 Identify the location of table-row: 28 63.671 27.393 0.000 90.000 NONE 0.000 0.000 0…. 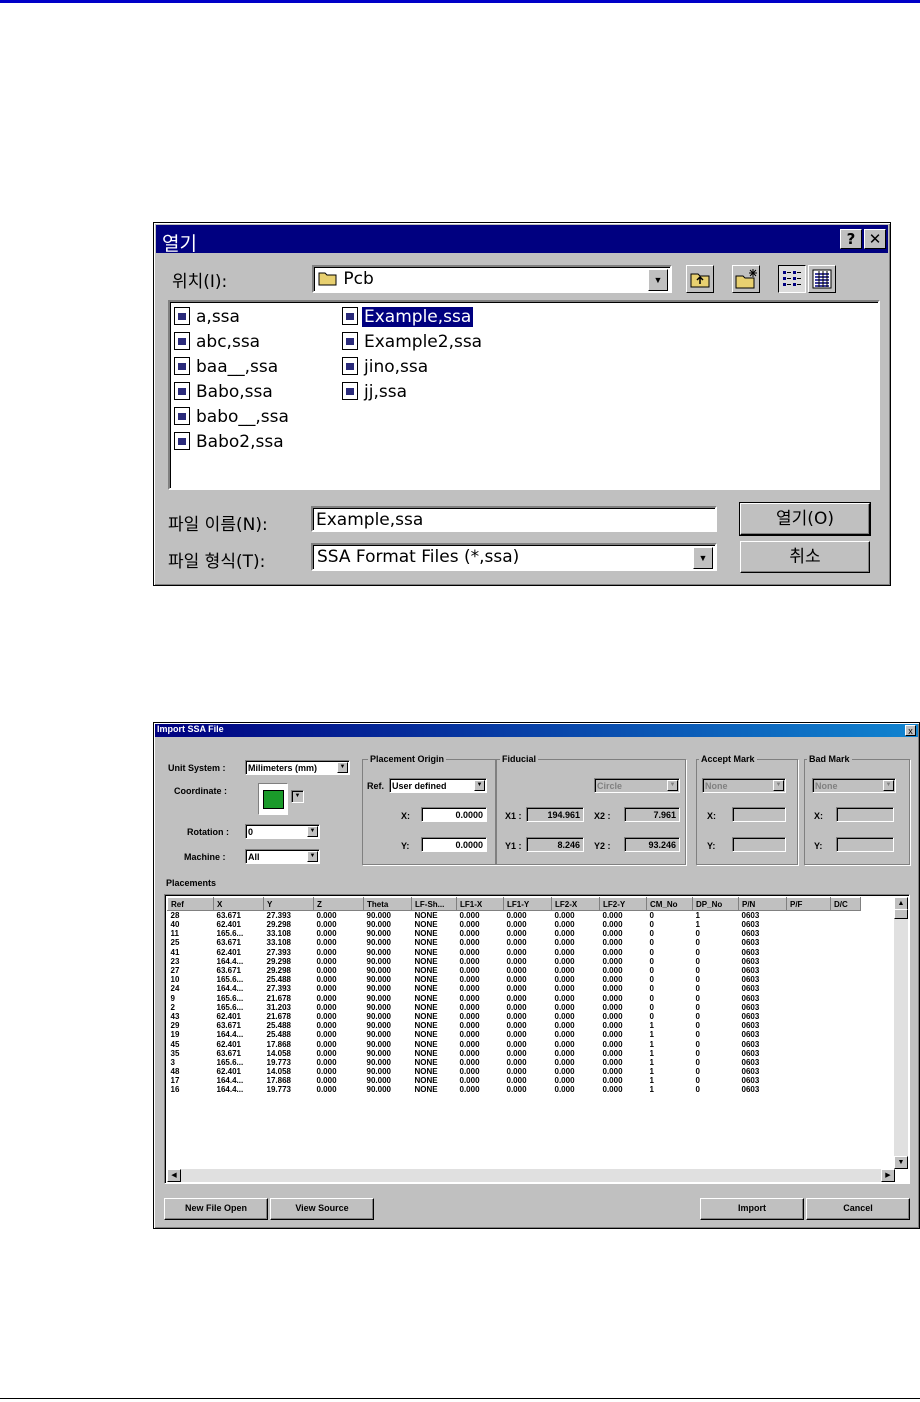
(514, 916).